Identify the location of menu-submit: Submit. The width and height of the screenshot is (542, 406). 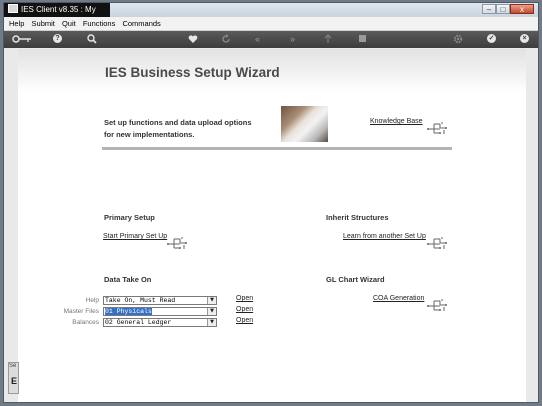
(43, 23).